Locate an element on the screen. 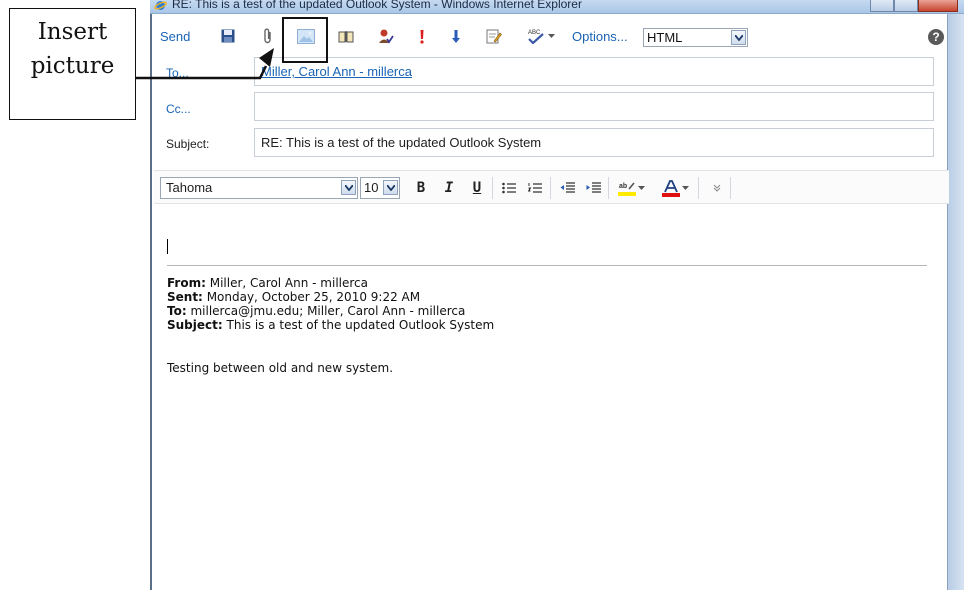 The height and width of the screenshot is (590, 964). annotation-highlight-box is located at coordinates (305, 40).